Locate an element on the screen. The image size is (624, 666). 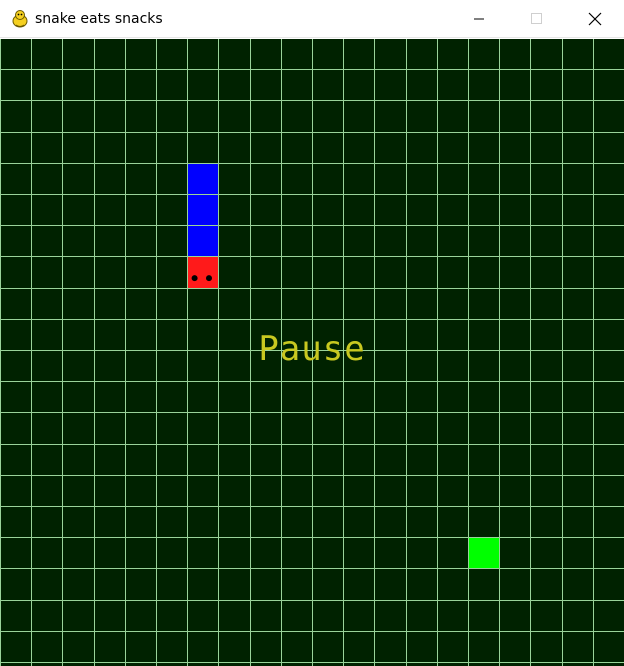
snake-head is located at coordinates (203, 272).